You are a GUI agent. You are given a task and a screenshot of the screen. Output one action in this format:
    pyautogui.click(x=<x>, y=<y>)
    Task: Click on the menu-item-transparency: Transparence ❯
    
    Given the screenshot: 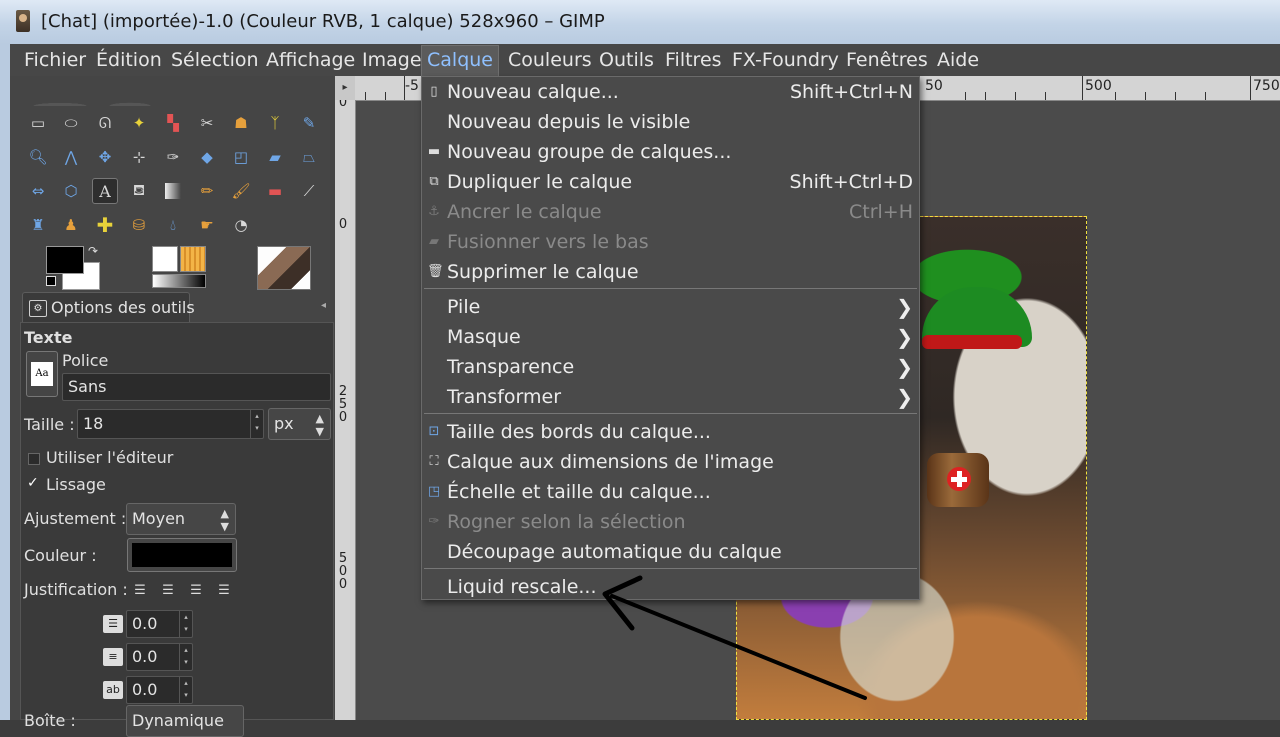 What is the action you would take?
    pyautogui.click(x=670, y=367)
    